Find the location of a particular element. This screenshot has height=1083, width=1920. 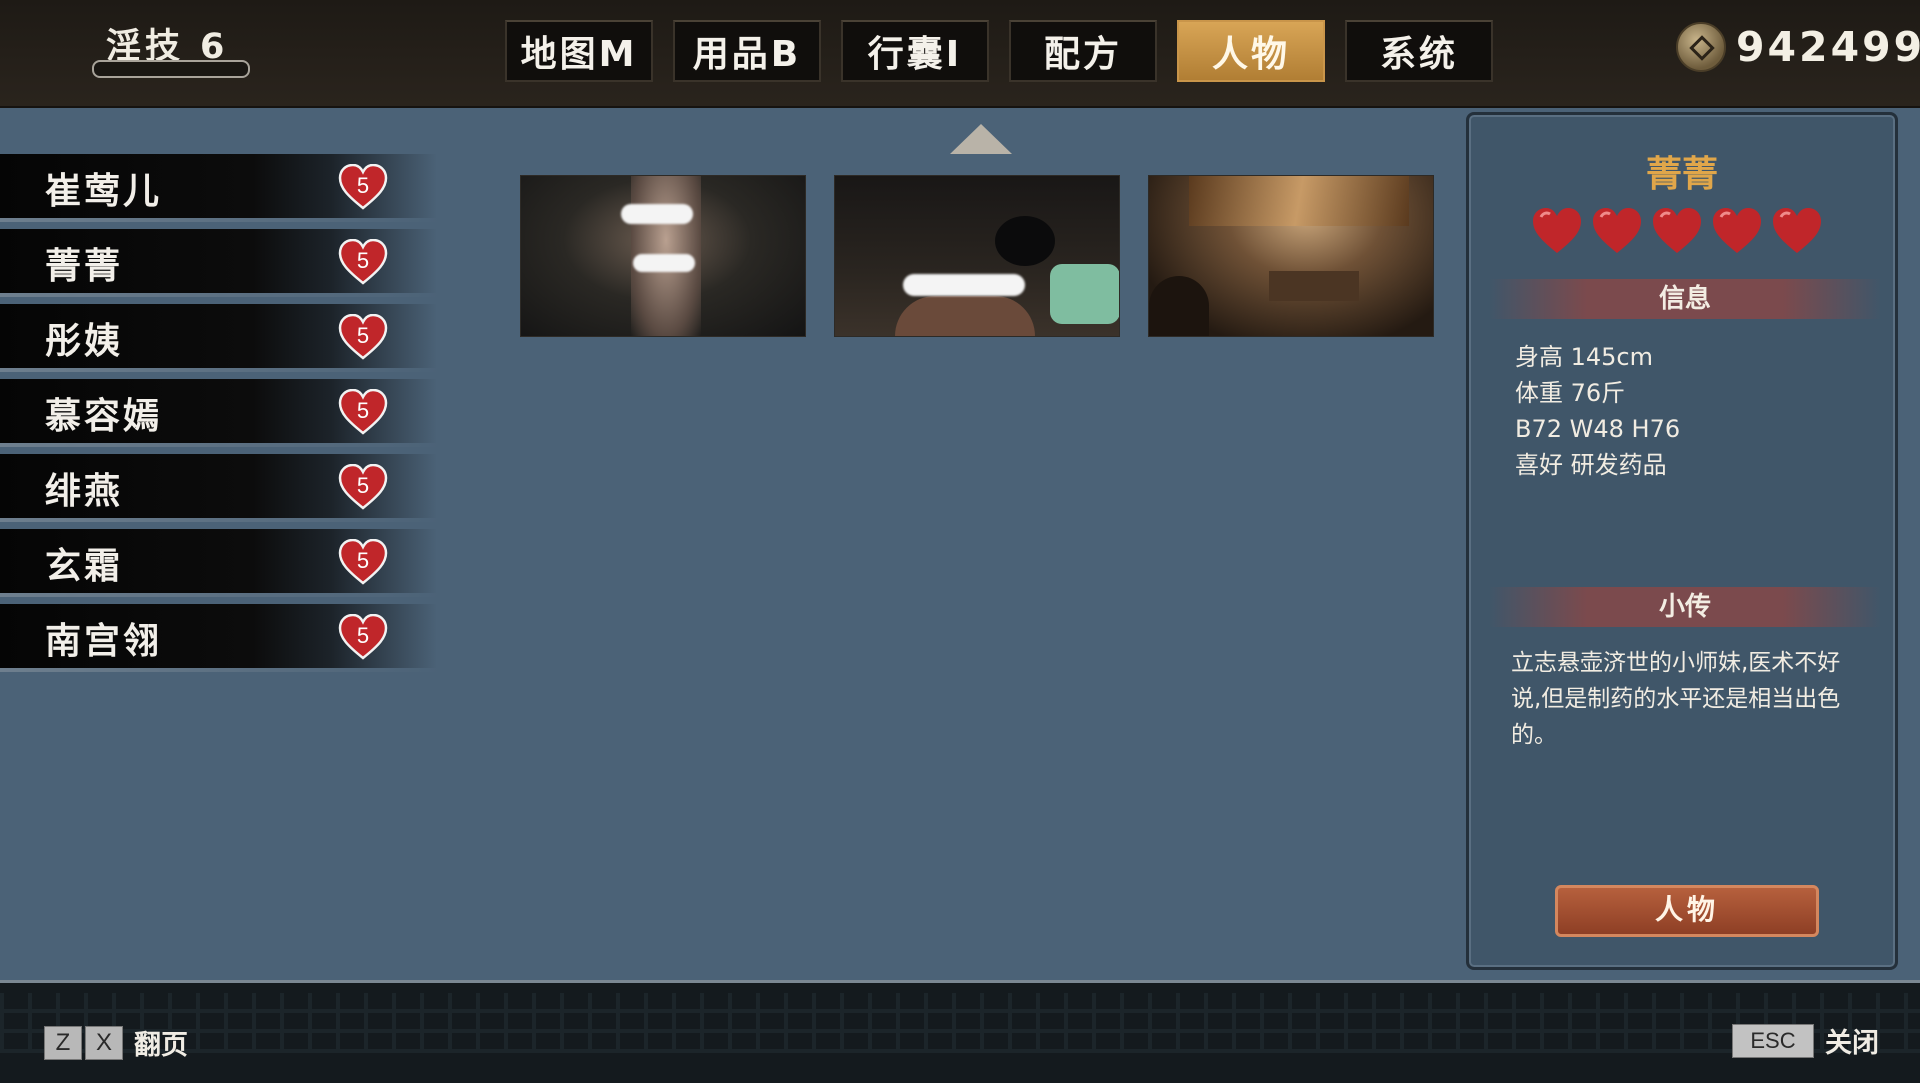

character-row: 绯燕 5 is located at coordinates (230, 488).